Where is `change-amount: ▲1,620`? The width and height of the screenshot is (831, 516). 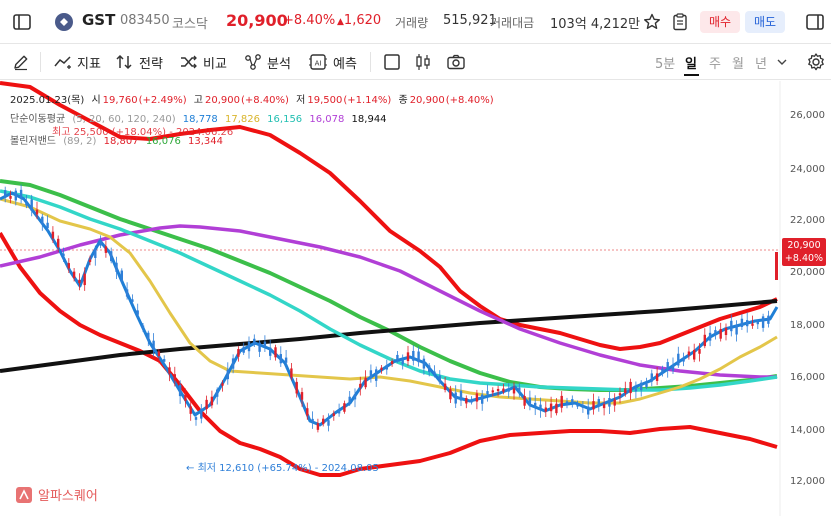 change-amount: ▲1,620 is located at coordinates (359, 20).